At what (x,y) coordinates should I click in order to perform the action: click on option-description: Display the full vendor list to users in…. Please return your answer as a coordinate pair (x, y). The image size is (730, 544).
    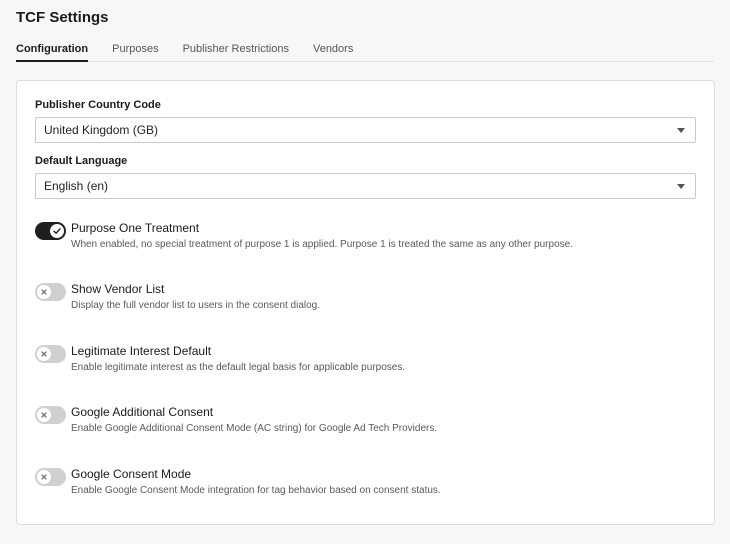
    Looking at the image, I should click on (196, 305).